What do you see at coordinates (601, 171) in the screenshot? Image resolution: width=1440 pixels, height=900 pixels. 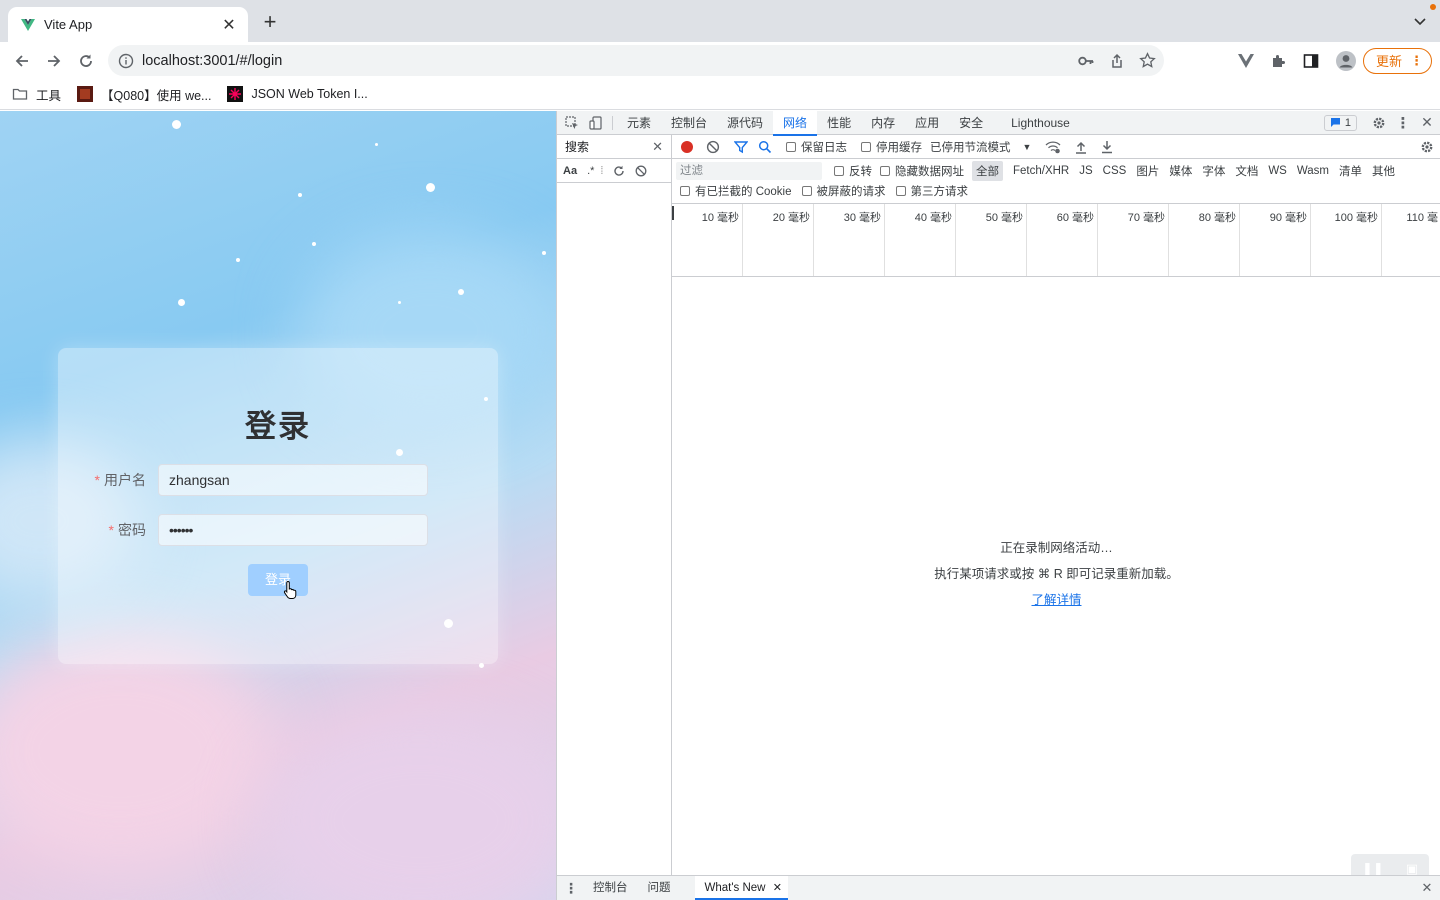 I see `drag-handle-icon: ⁞` at bounding box center [601, 171].